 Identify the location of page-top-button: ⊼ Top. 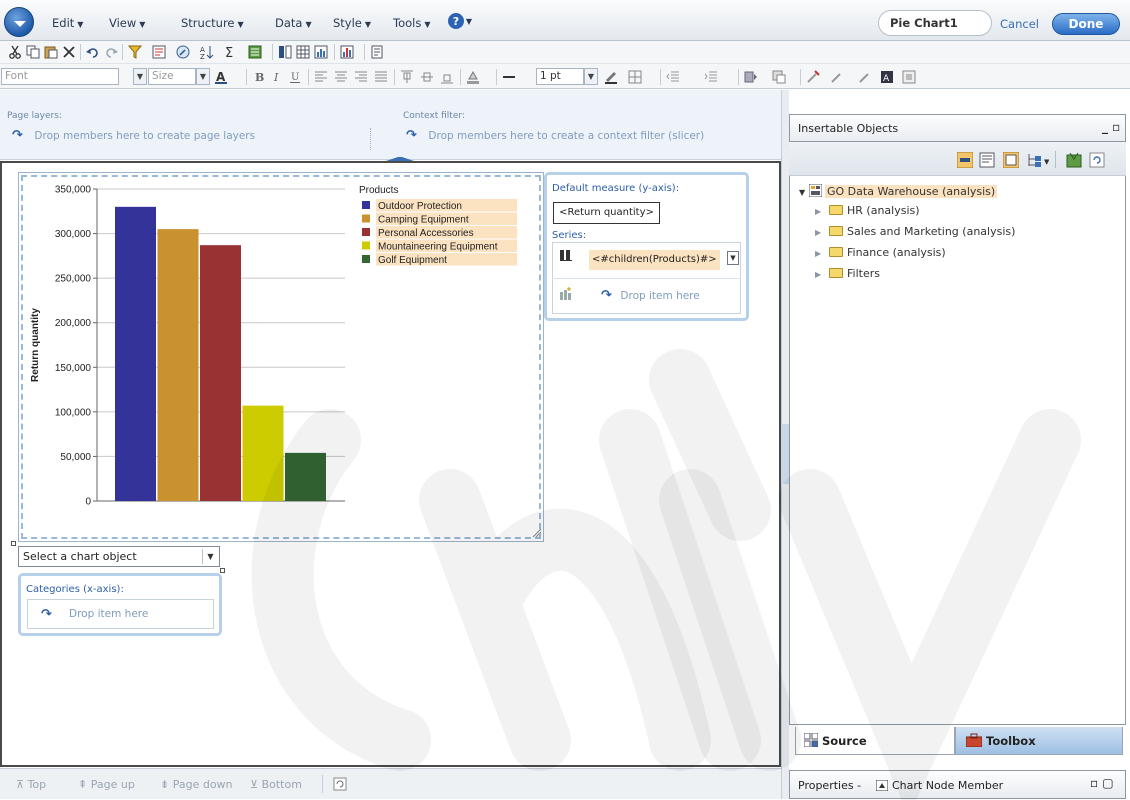
(31, 784).